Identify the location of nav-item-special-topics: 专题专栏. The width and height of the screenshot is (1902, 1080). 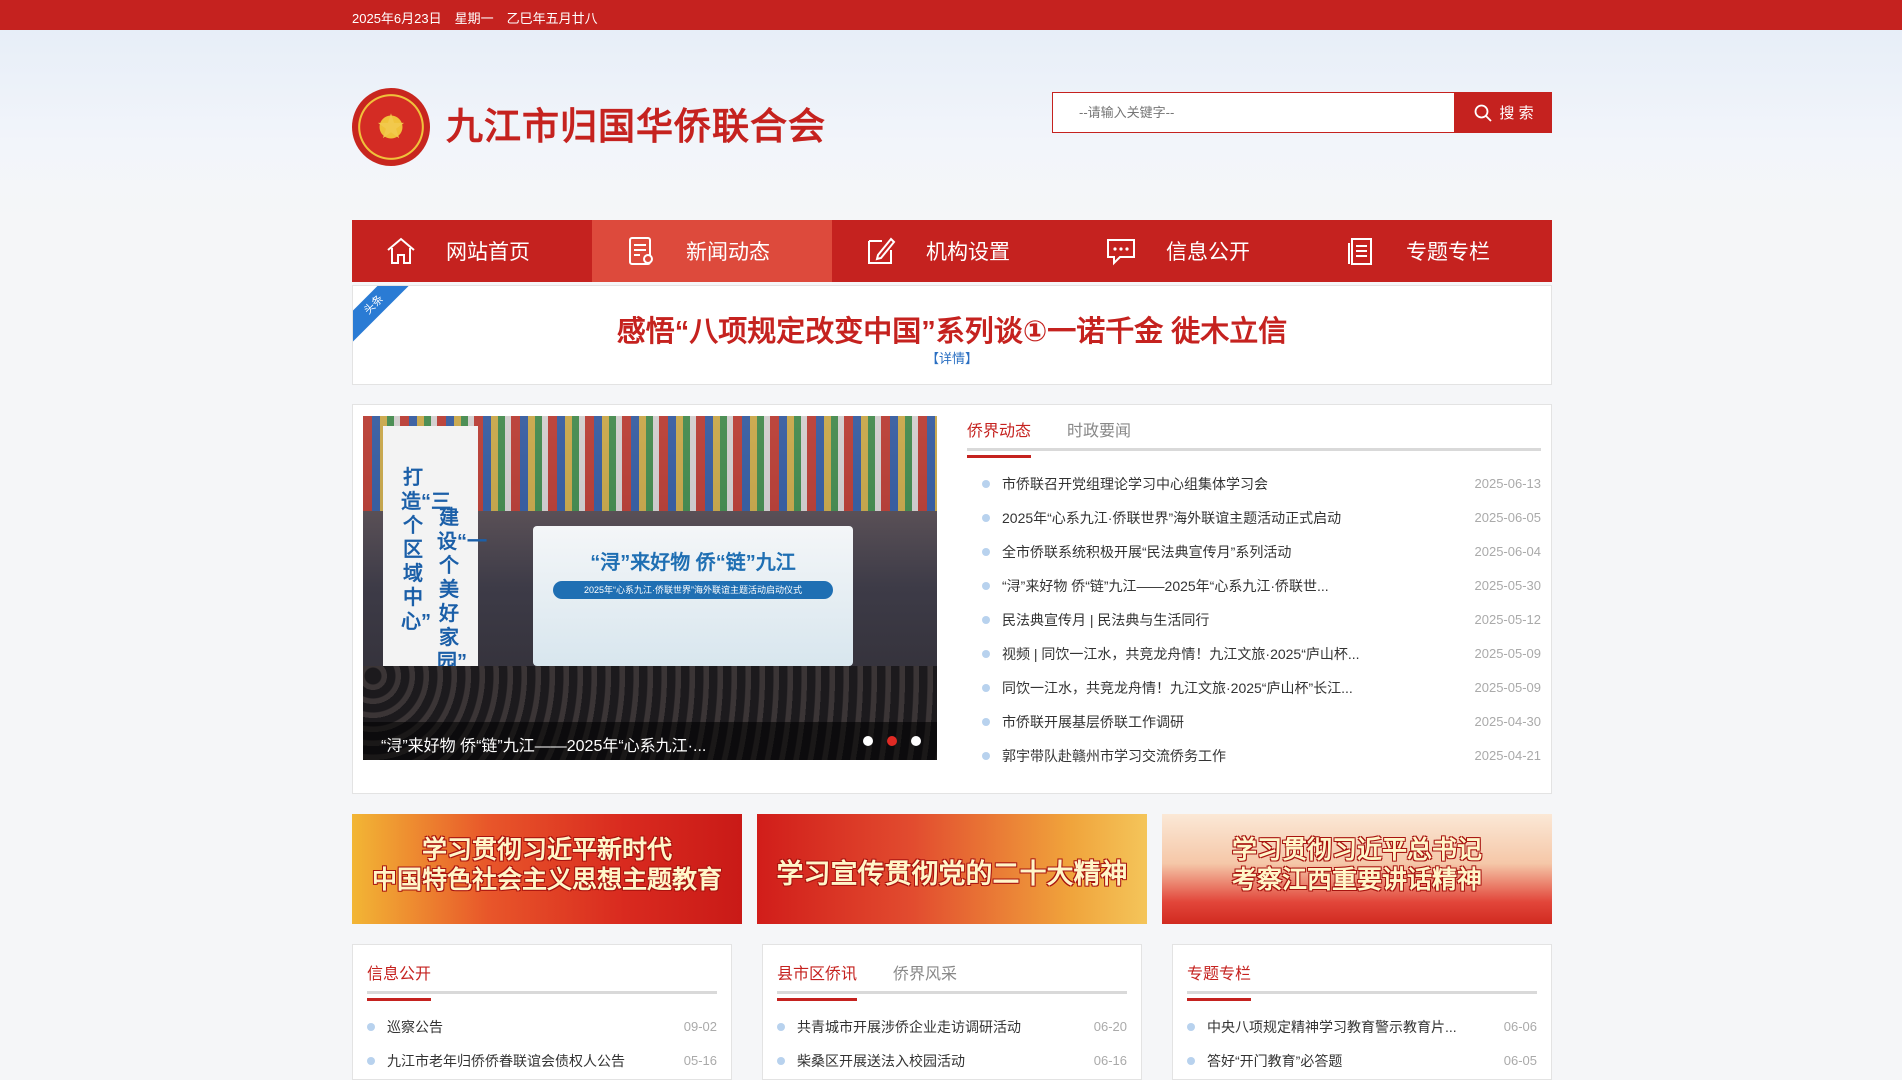
(1432, 251).